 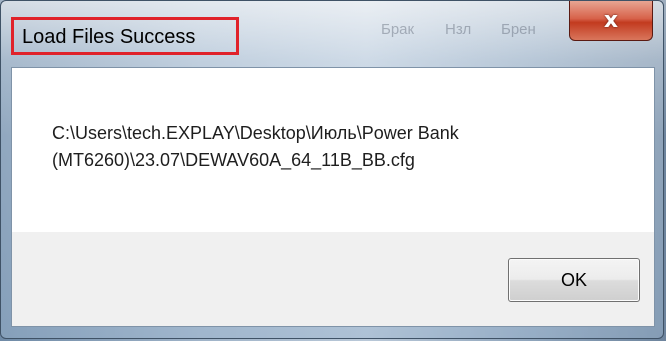 What do you see at coordinates (125, 36) in the screenshot?
I see `window-title: Load Files Success` at bounding box center [125, 36].